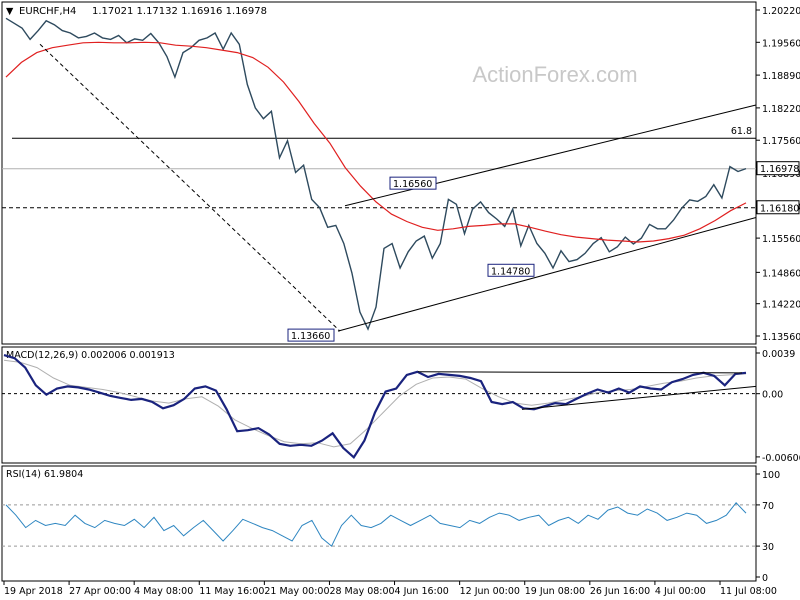 This screenshot has height=600, width=800. Describe the element at coordinates (163, 591) in the screenshot. I see `x-tick-label: 4 May 08:00` at that location.